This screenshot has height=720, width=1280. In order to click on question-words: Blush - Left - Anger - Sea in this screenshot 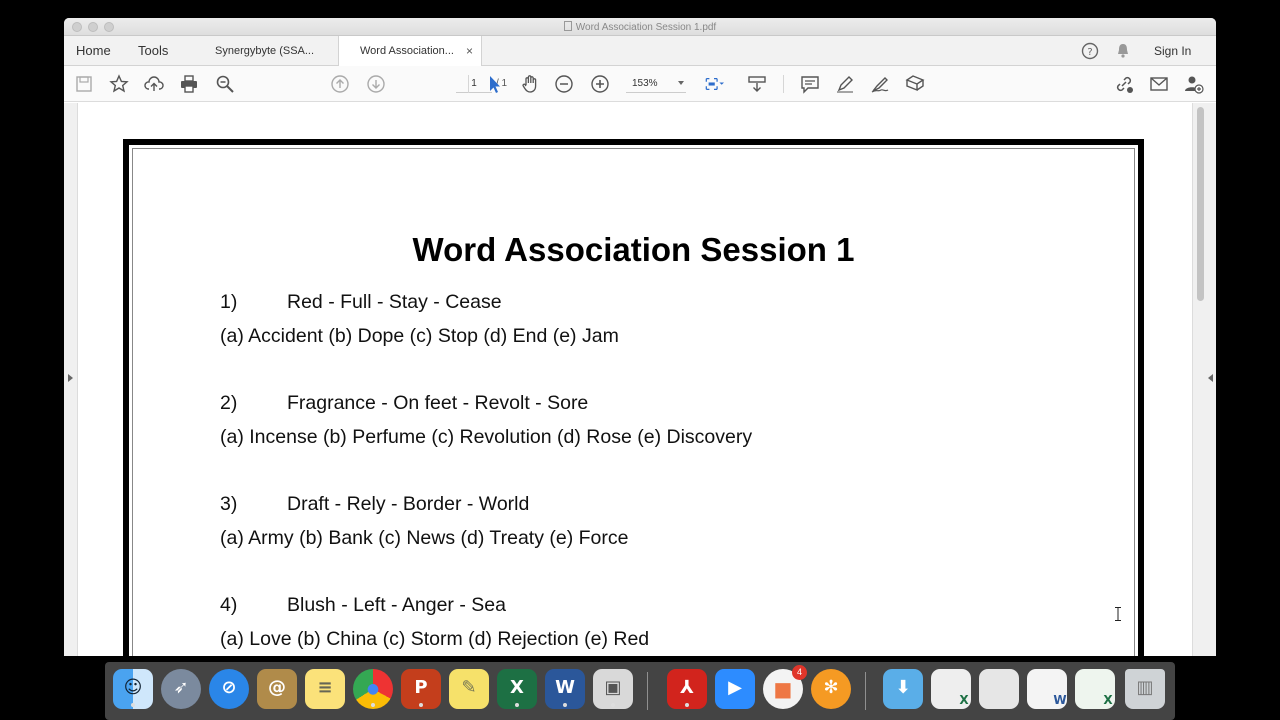, I will do `click(396, 605)`.